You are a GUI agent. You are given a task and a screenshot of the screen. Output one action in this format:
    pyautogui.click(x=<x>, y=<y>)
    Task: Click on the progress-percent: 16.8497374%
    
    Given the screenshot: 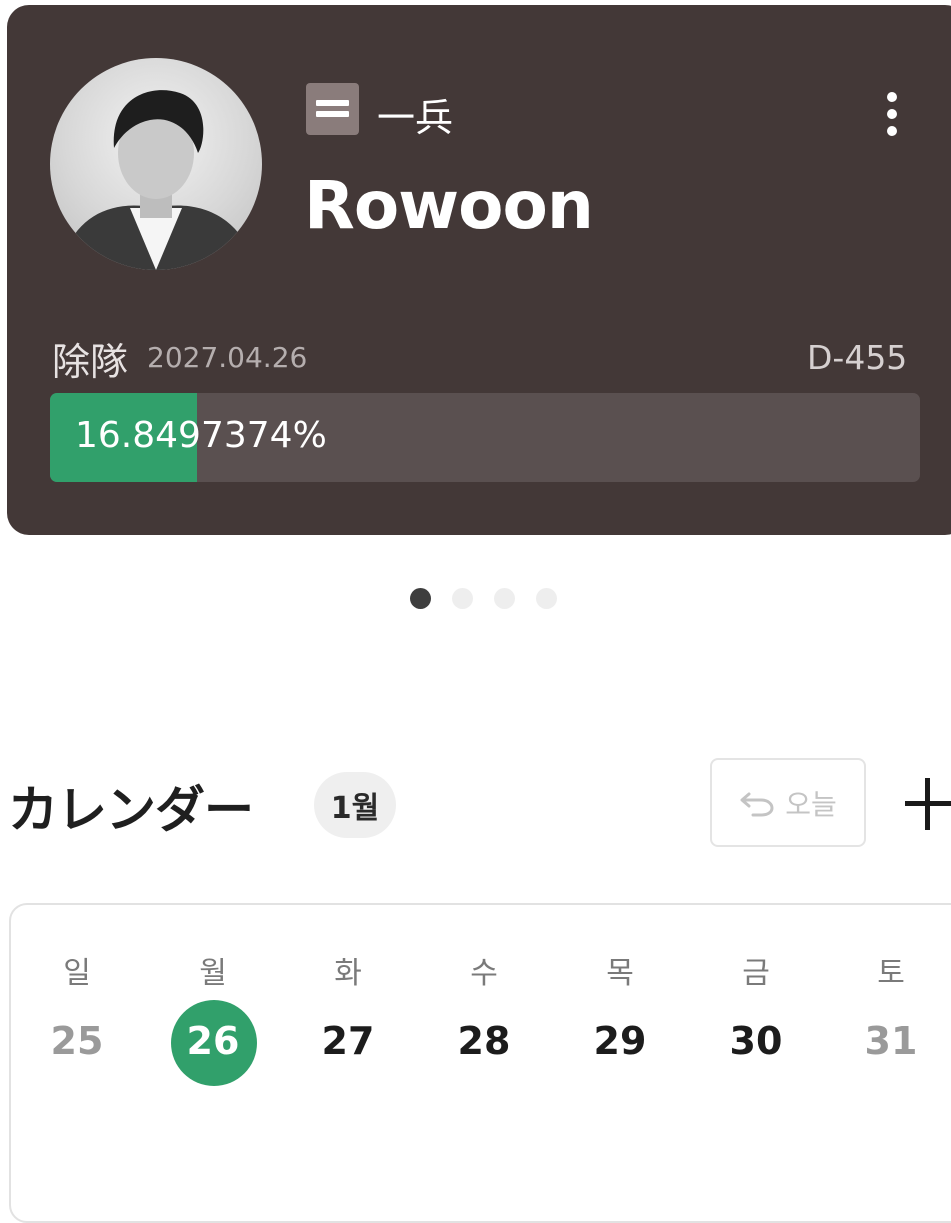 What is the action you would take?
    pyautogui.click(x=201, y=435)
    